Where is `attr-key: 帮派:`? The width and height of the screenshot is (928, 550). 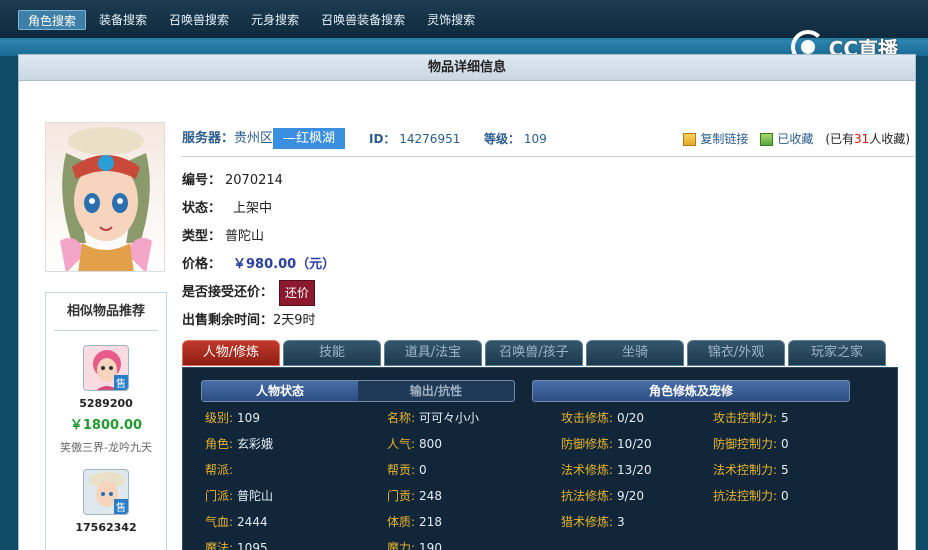
attr-key: 帮派: is located at coordinates (219, 470).